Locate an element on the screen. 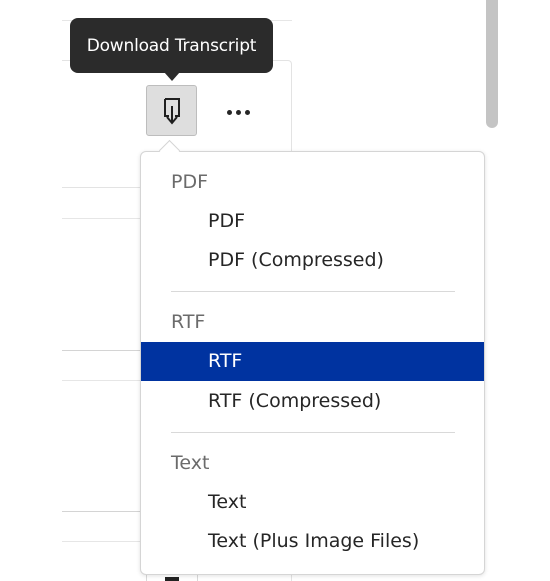 The width and height of the screenshot is (550, 581). menu-item-text-plus-images: Text (Plus Image Files) is located at coordinates (312, 541).